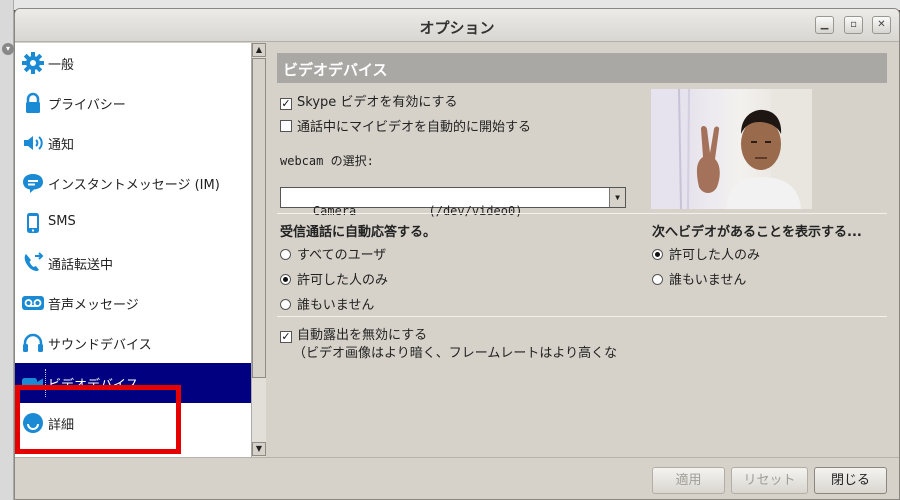 Image resolution: width=900 pixels, height=500 pixels. I want to click on sidebar-item-privacy: プライバシー, so click(133, 103).